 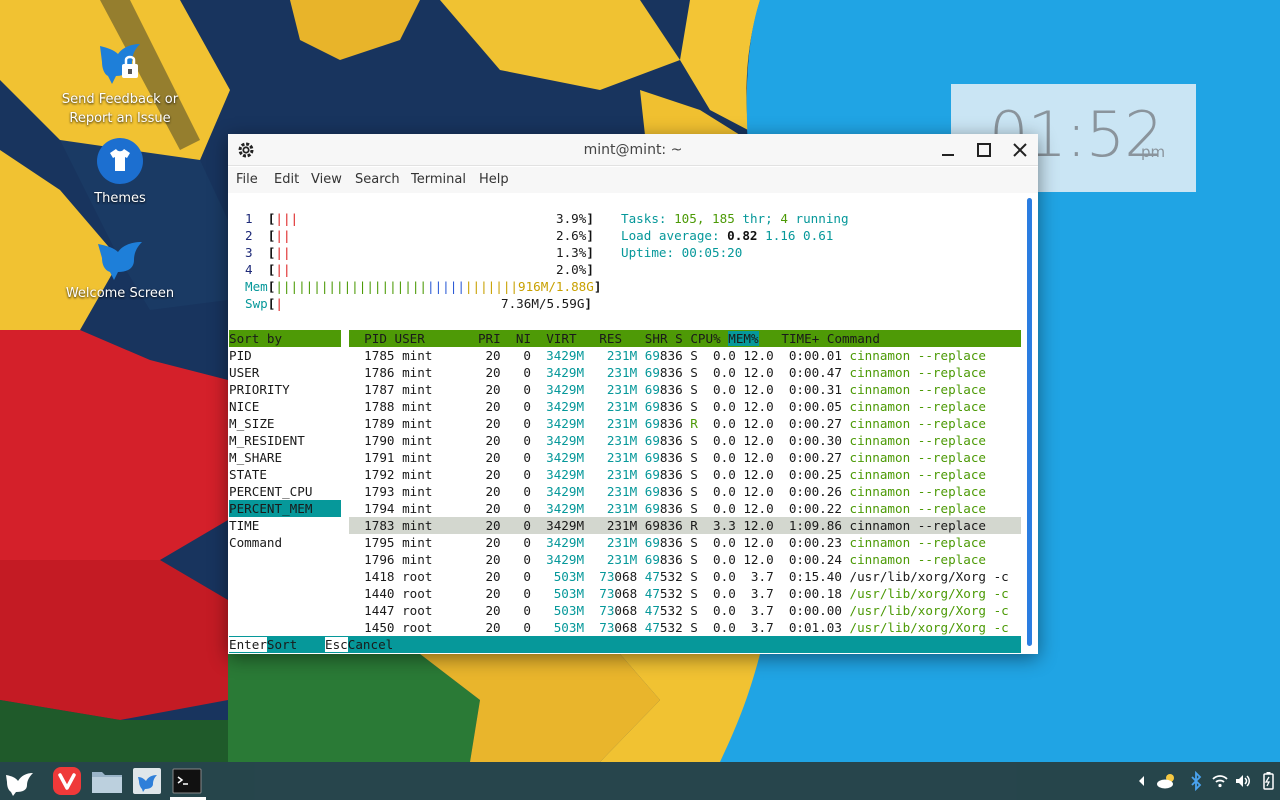 I want to click on window-title: mint@mint: ~, so click(x=633, y=150).